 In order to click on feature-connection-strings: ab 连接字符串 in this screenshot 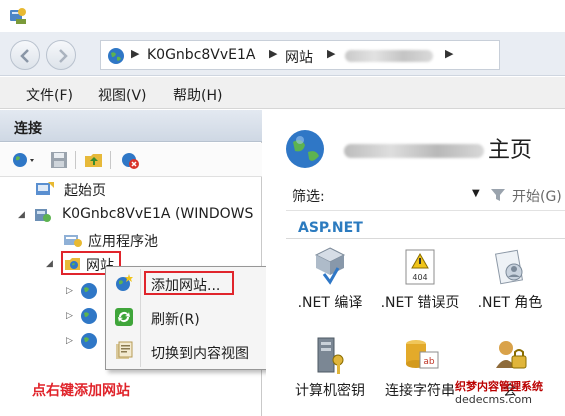, I will do `click(420, 367)`.